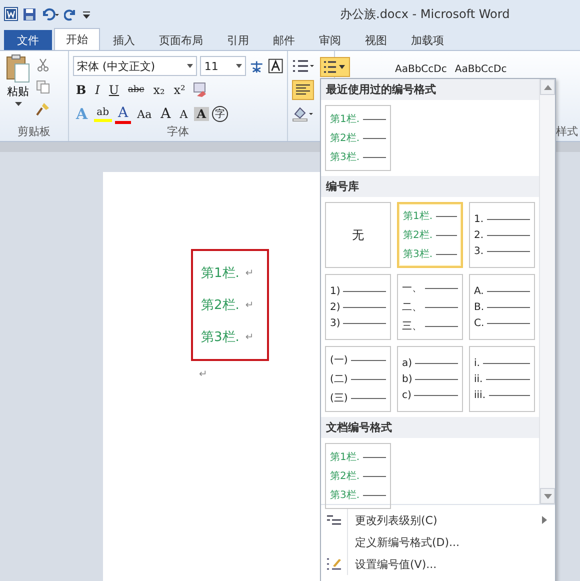  What do you see at coordinates (220, 337) in the screenshot?
I see `list-number: 第3栏.` at bounding box center [220, 337].